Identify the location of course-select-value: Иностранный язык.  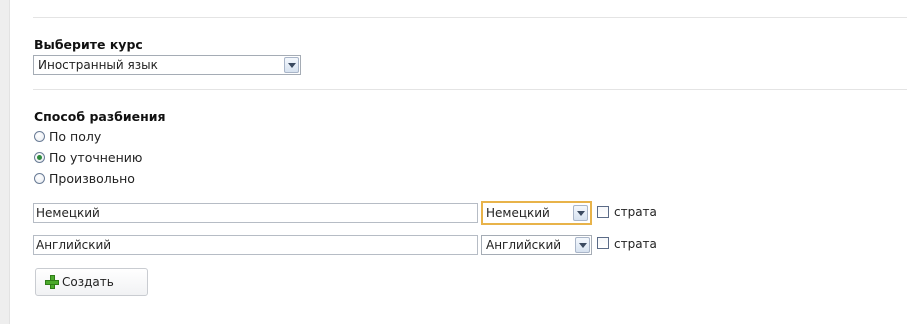
(98, 65).